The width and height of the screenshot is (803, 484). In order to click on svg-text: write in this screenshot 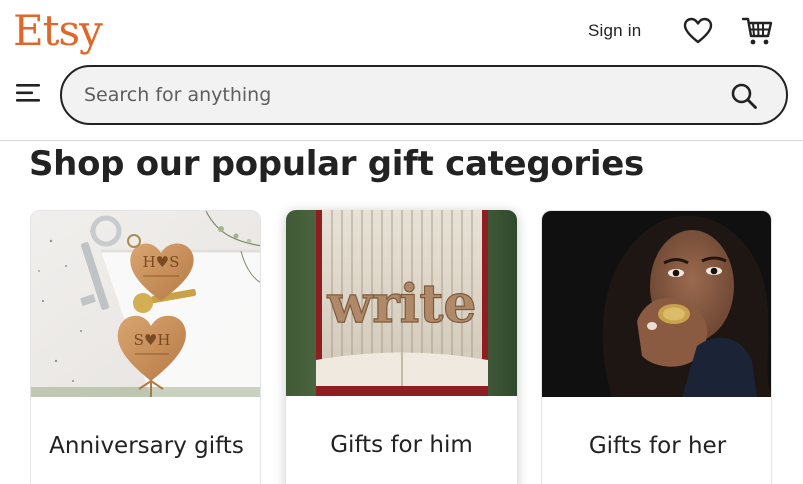, I will do `click(401, 304)`.